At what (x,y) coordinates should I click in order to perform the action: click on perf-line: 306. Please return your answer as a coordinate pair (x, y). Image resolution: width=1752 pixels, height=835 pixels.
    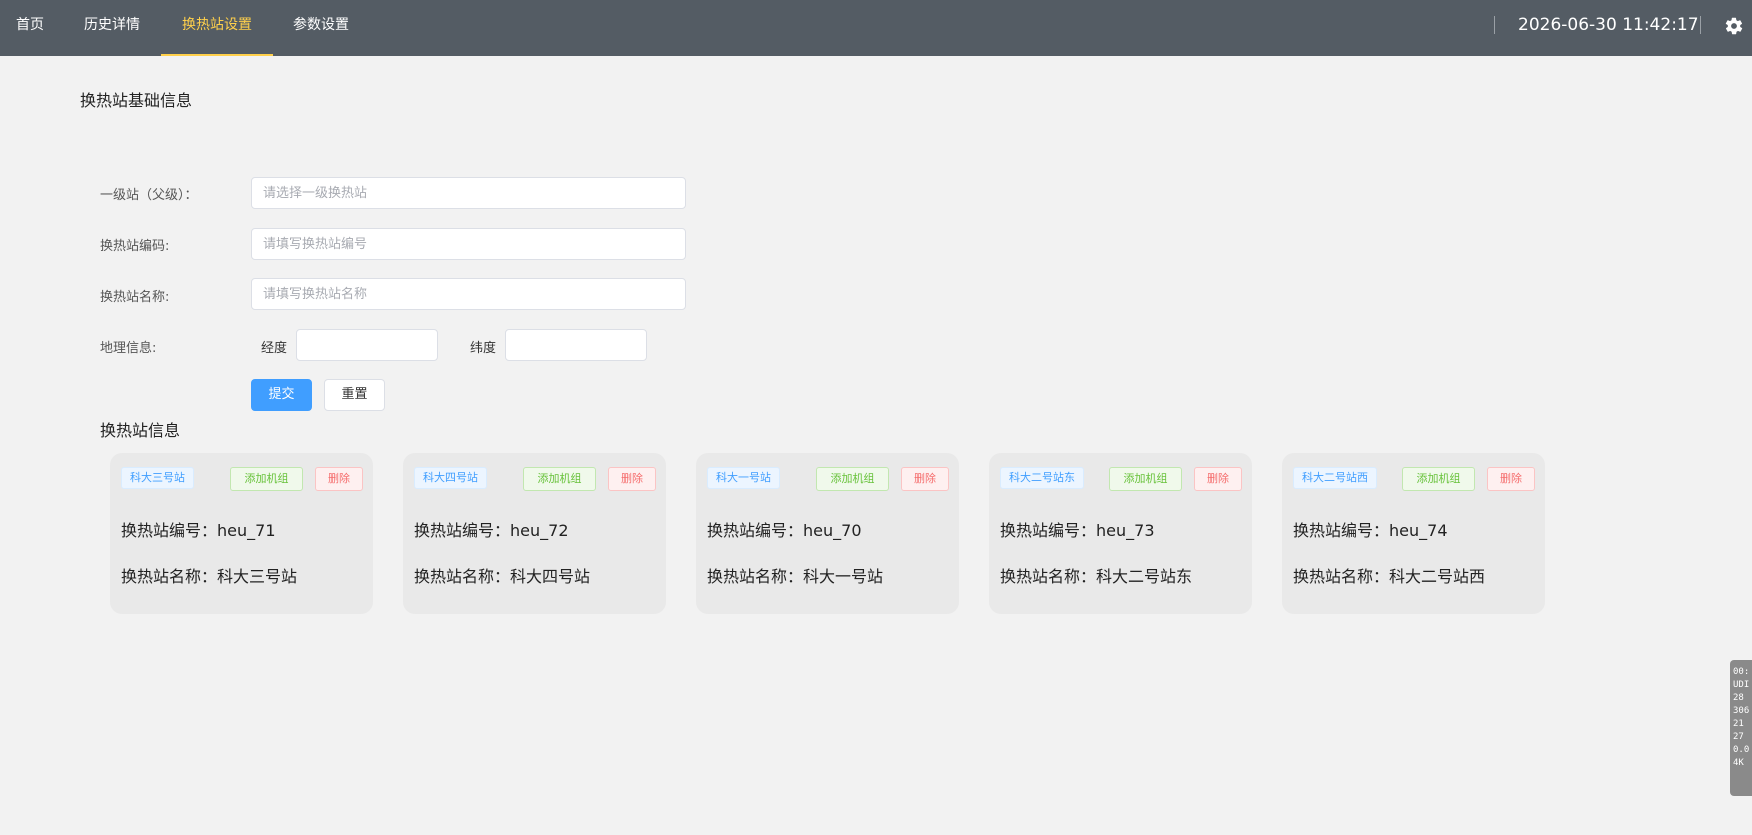
    Looking at the image, I should click on (1741, 711).